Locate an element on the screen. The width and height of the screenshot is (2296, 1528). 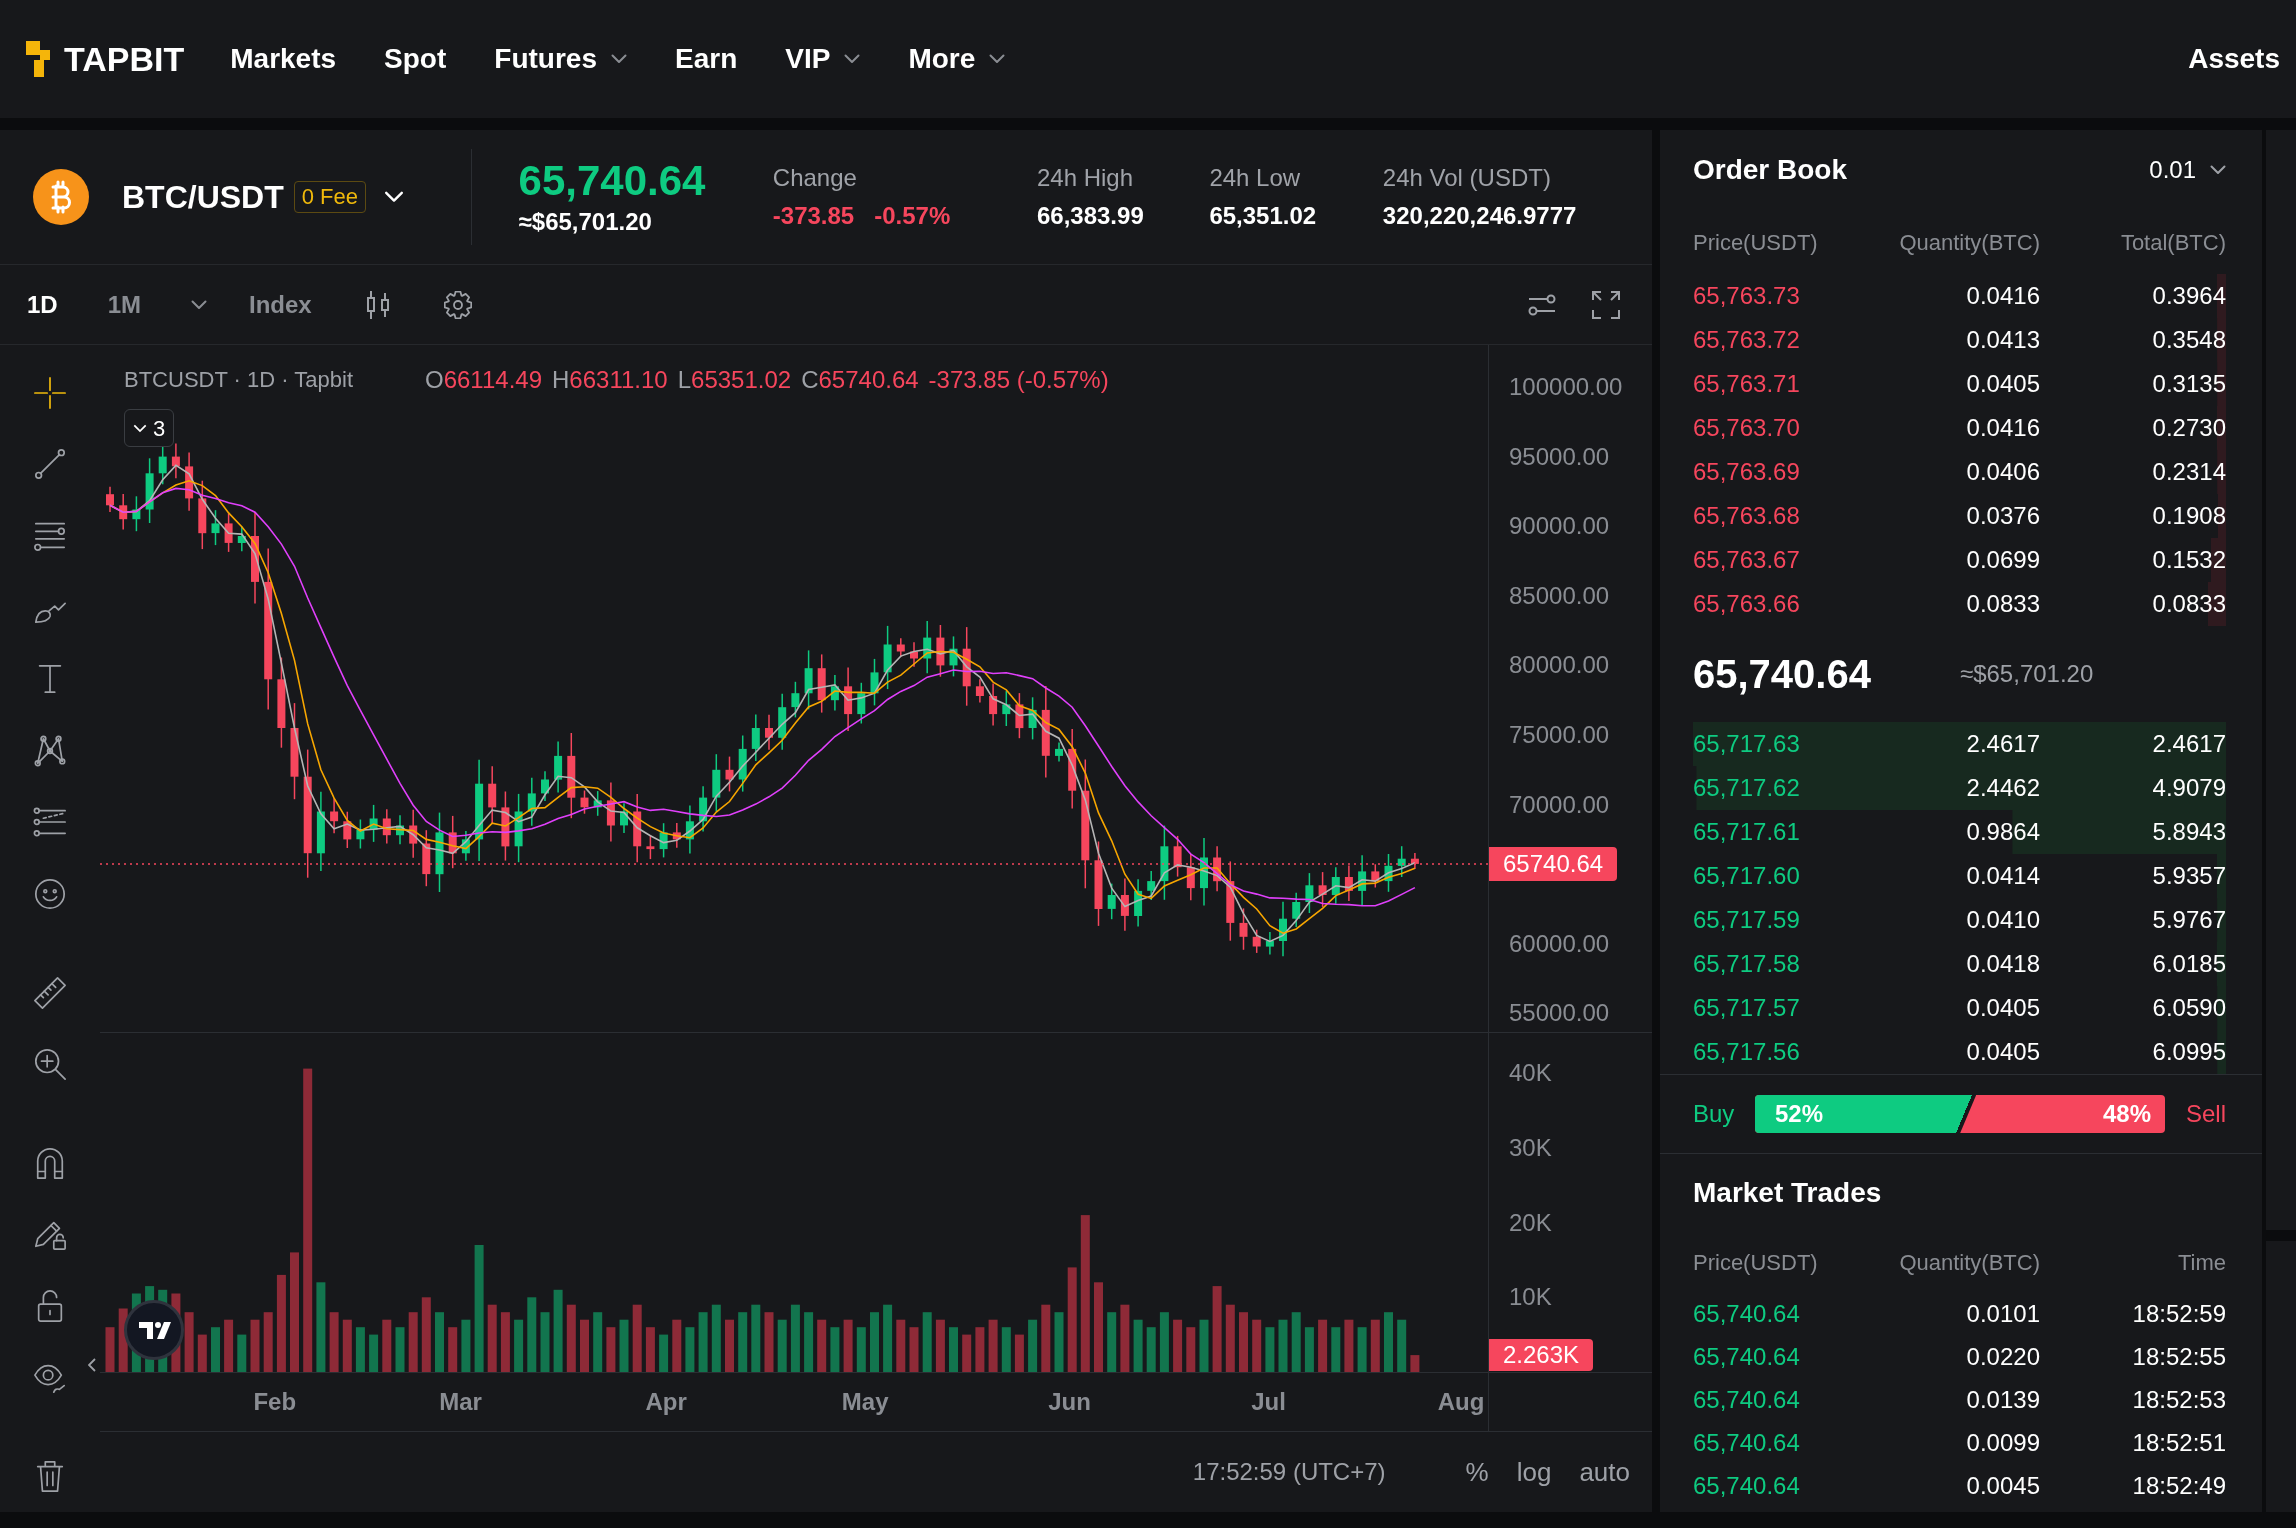
indicators-toggle: 3 is located at coordinates (149, 428).